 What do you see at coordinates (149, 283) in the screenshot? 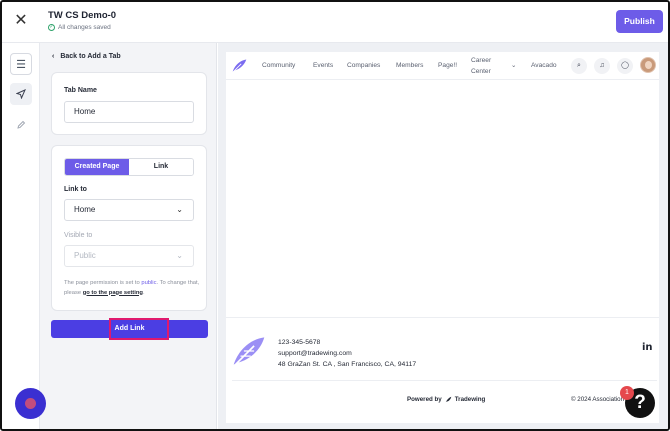
I see `help-permission: public` at bounding box center [149, 283].